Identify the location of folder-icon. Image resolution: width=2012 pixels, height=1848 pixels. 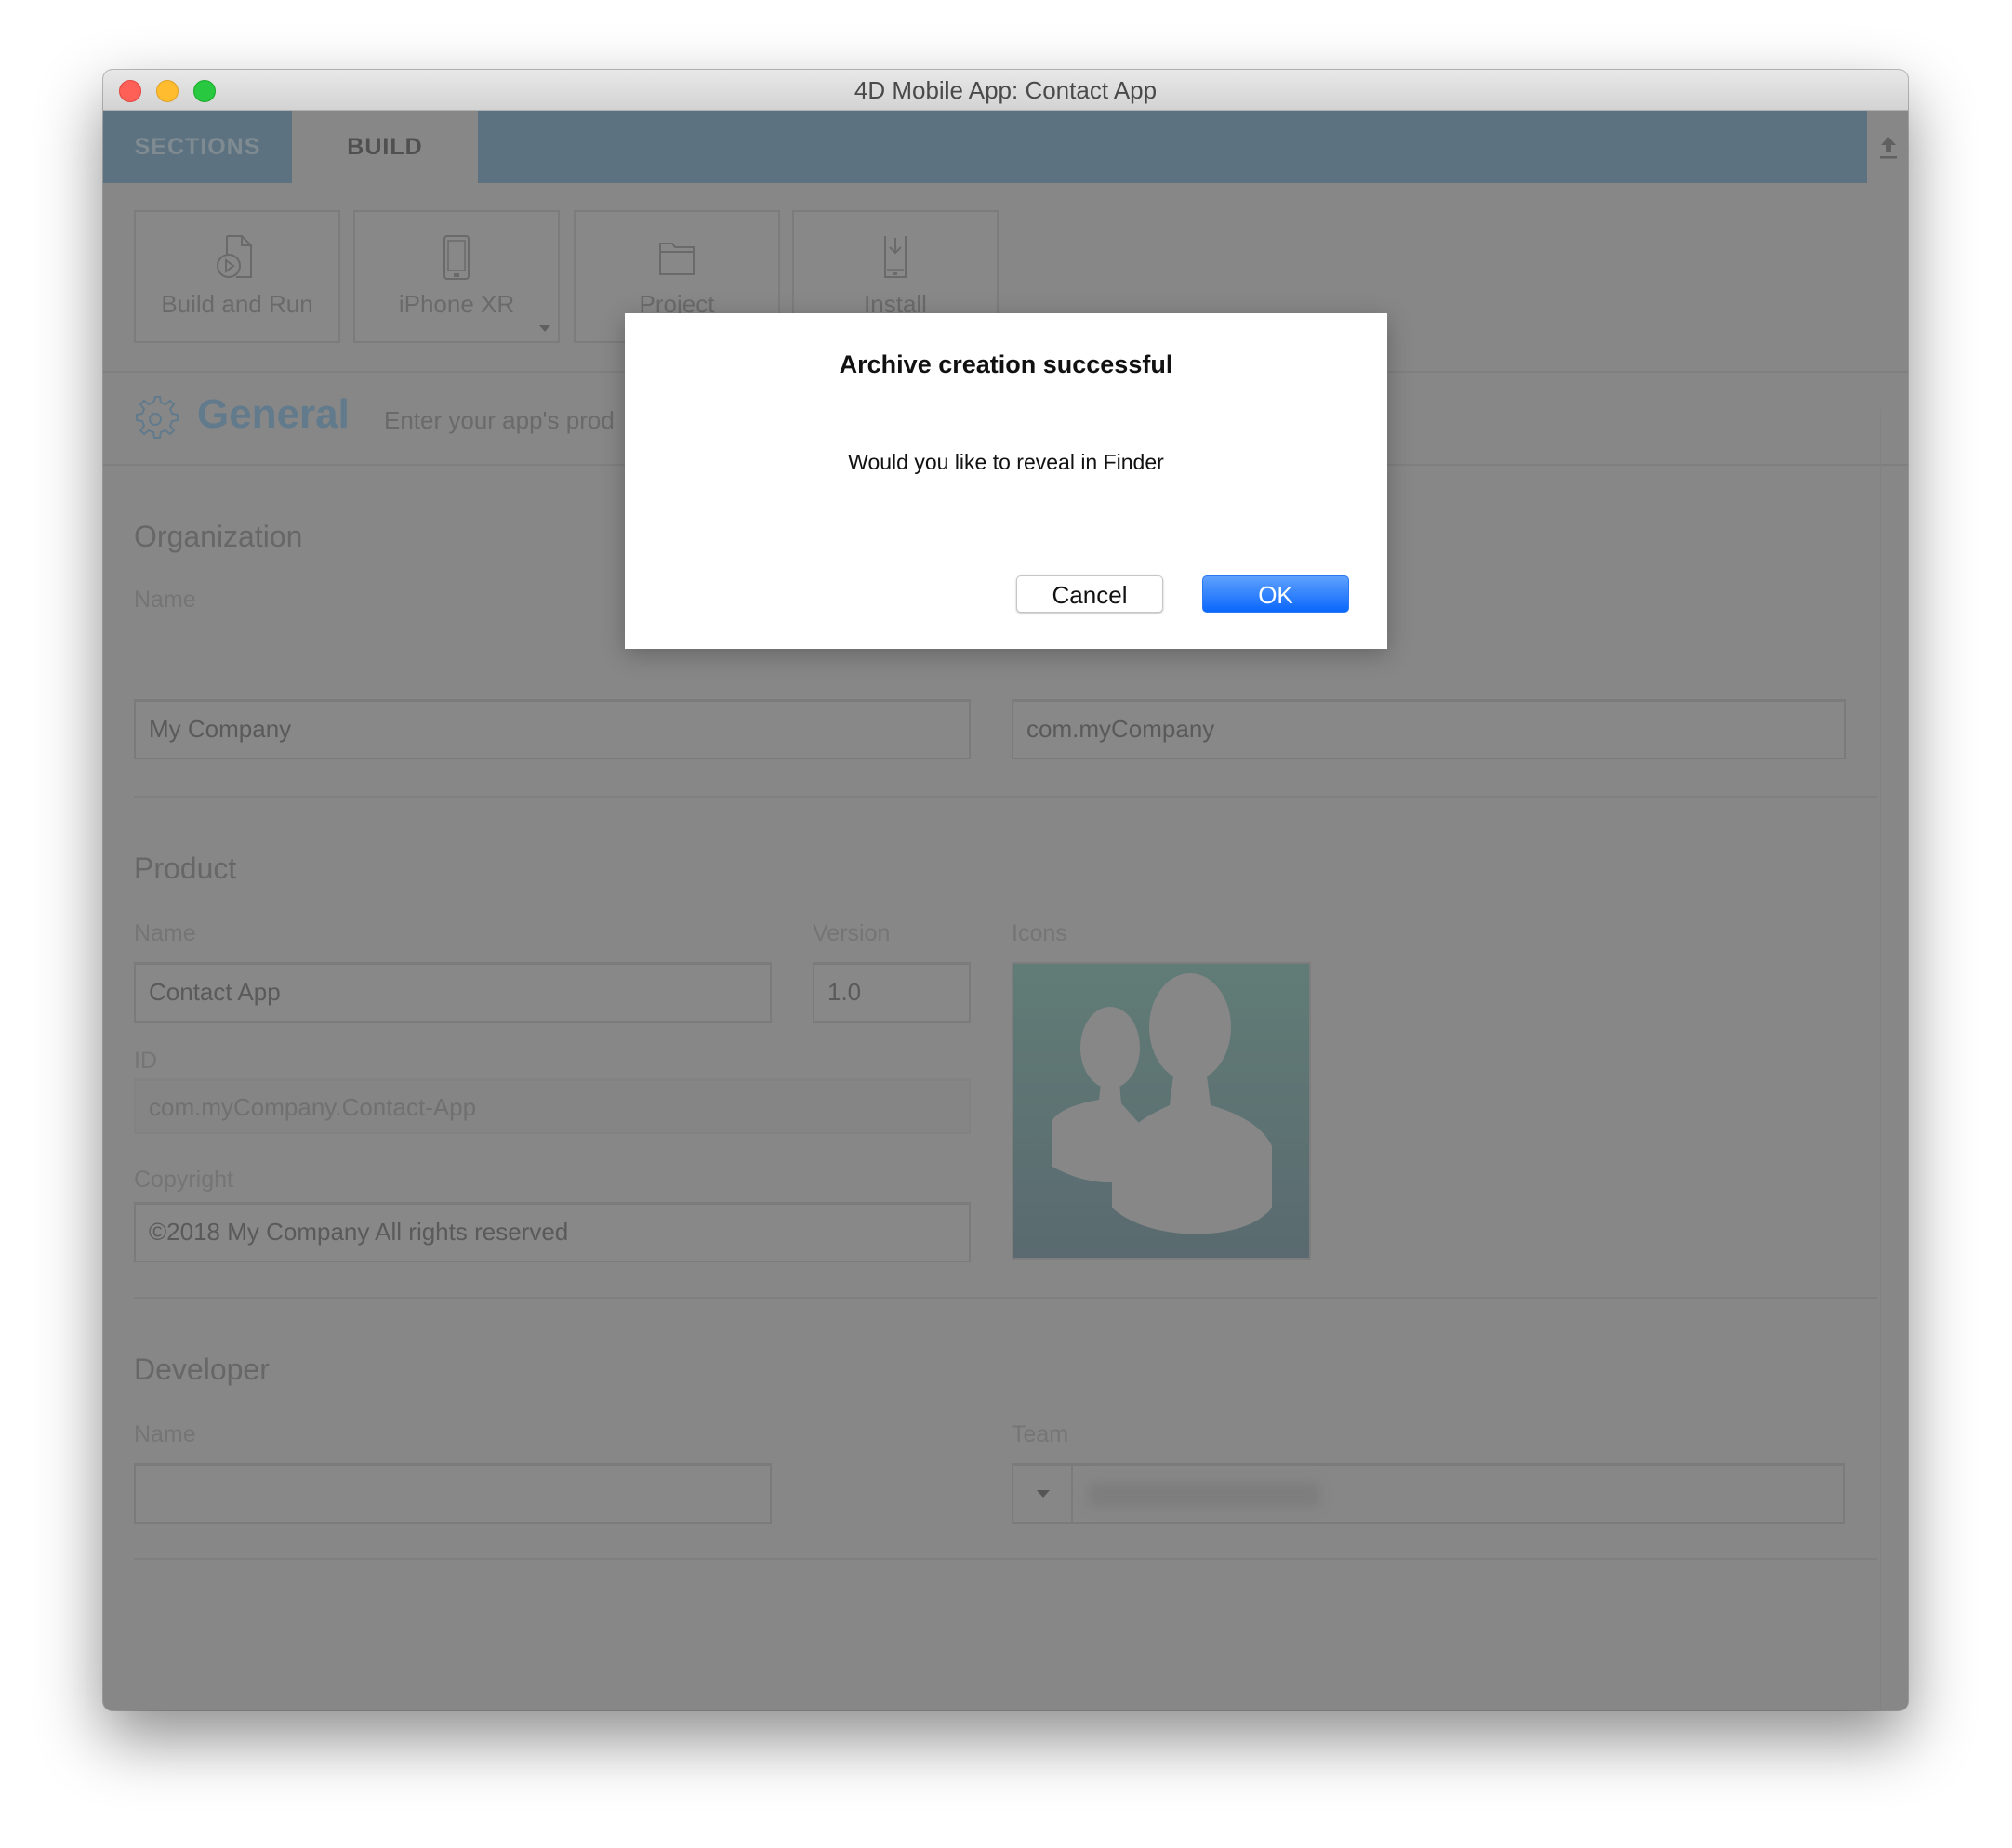
(677, 259).